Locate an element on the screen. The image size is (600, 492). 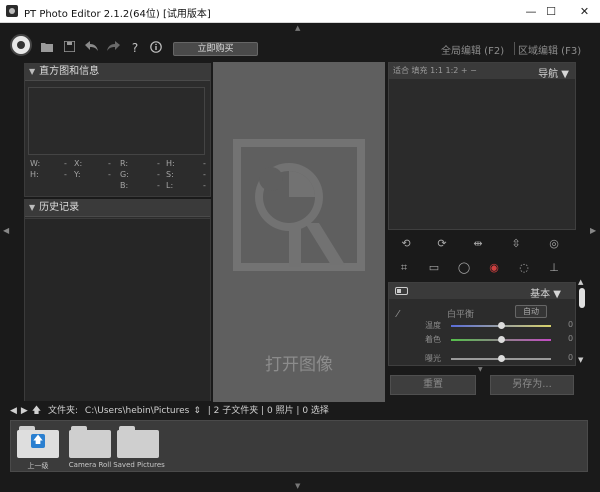
flip-vertical-icon: ⇳ is located at coordinates (516, 244).